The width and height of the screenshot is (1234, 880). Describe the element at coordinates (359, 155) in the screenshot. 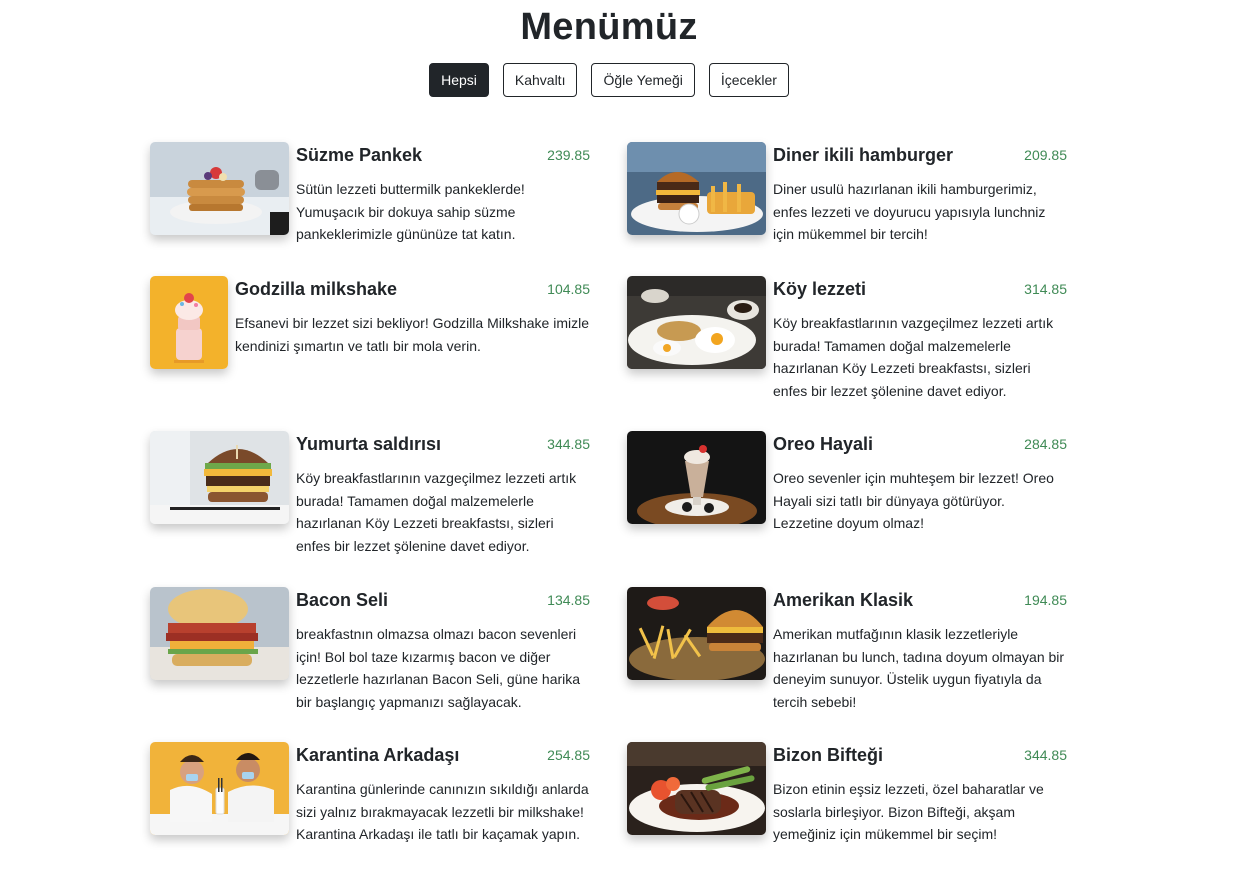

I see `menu-item-name: Süzme Pankek` at that location.